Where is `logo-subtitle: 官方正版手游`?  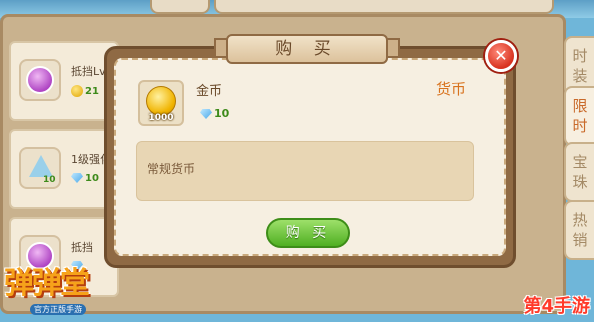
logo-subtitle: 官方正版手游 is located at coordinates (58, 309).